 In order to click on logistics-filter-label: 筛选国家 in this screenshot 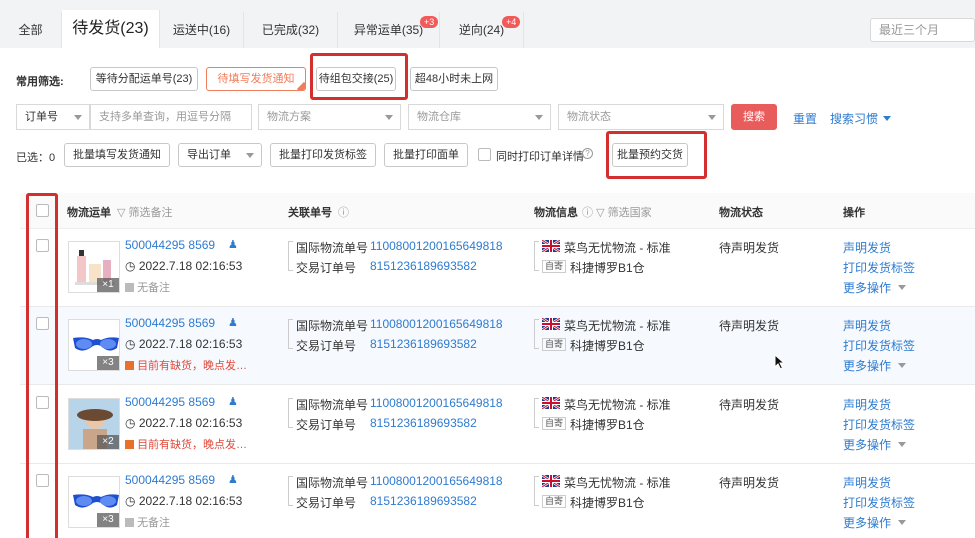, I will do `click(629, 213)`.